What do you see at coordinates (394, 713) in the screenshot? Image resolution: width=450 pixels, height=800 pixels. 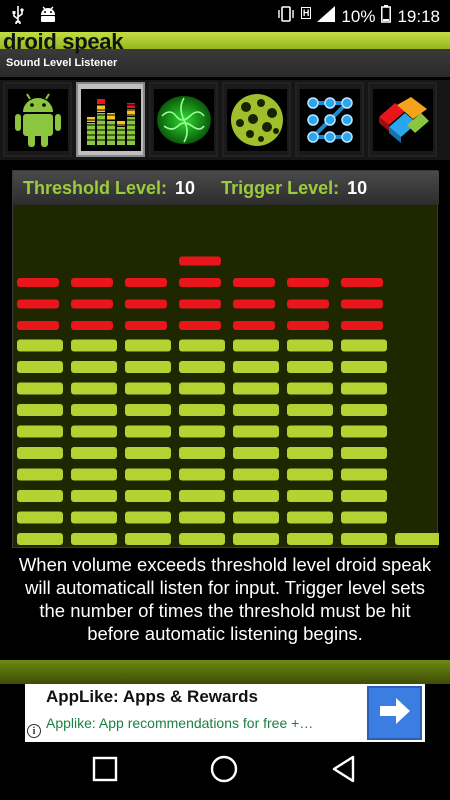 I see `ad-open-button` at bounding box center [394, 713].